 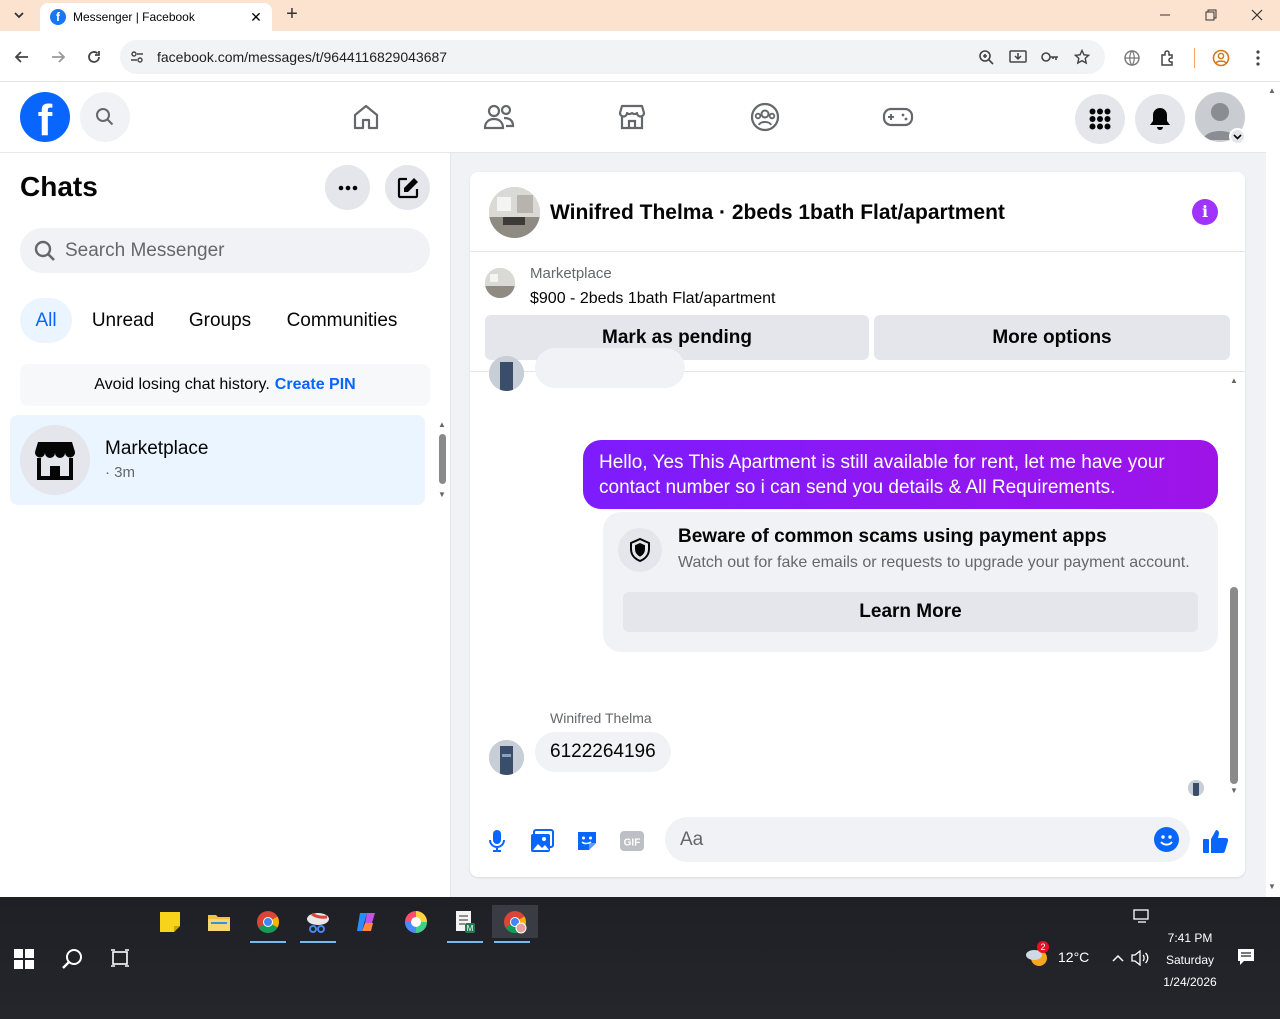 What do you see at coordinates (121, 959) in the screenshot?
I see `task-view-button` at bounding box center [121, 959].